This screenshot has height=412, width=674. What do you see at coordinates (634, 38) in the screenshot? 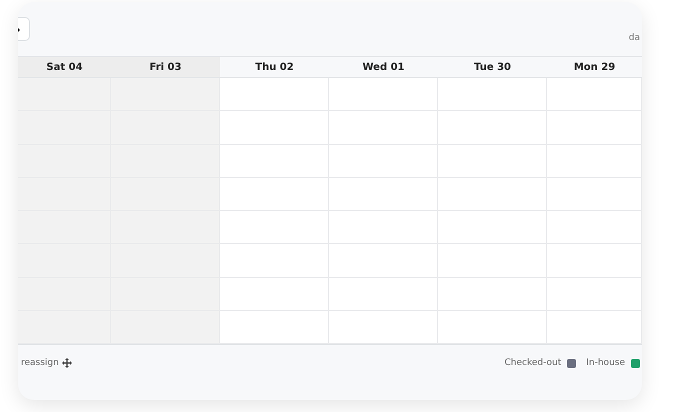
I see `view-label: da` at bounding box center [634, 38].